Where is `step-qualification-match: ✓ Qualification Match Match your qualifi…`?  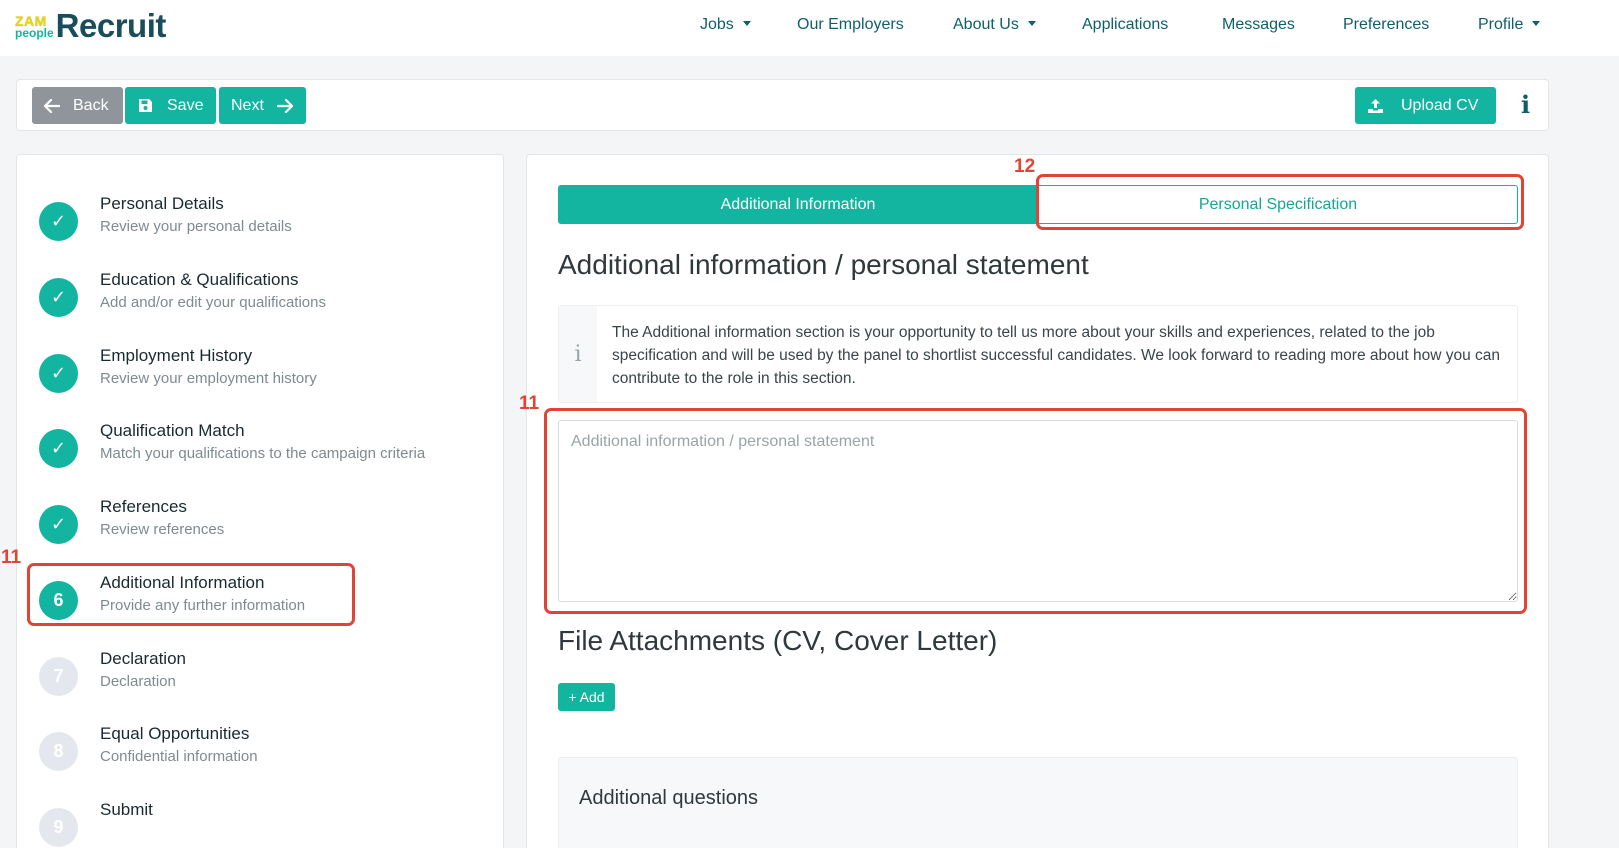 step-qualification-match: ✓ Qualification Match Match your qualifi… is located at coordinates (269, 451).